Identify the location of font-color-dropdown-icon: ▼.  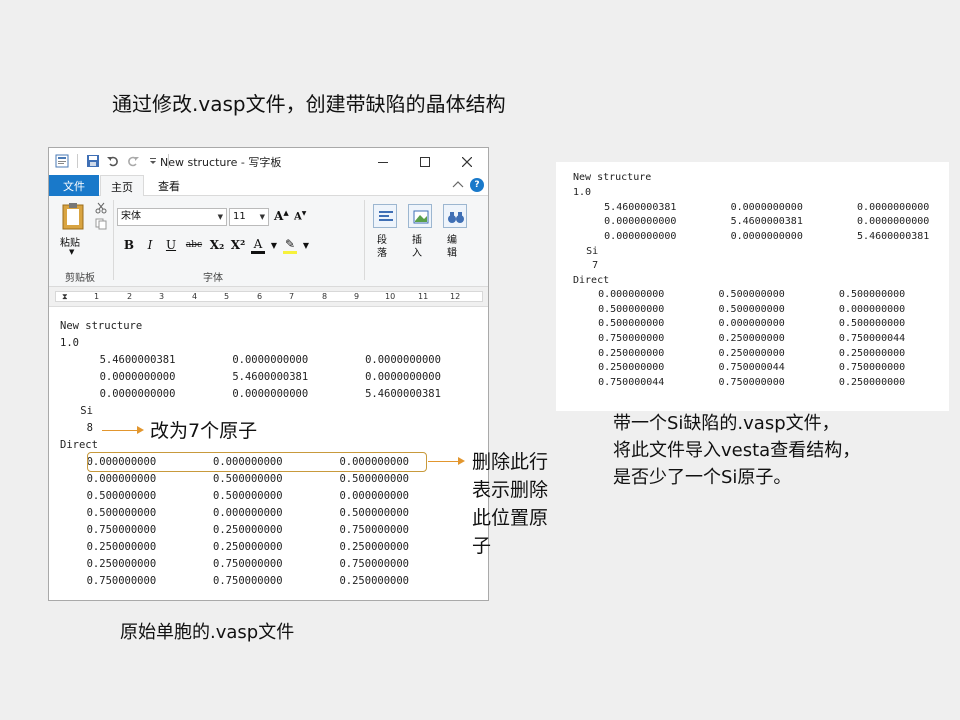
(274, 245).